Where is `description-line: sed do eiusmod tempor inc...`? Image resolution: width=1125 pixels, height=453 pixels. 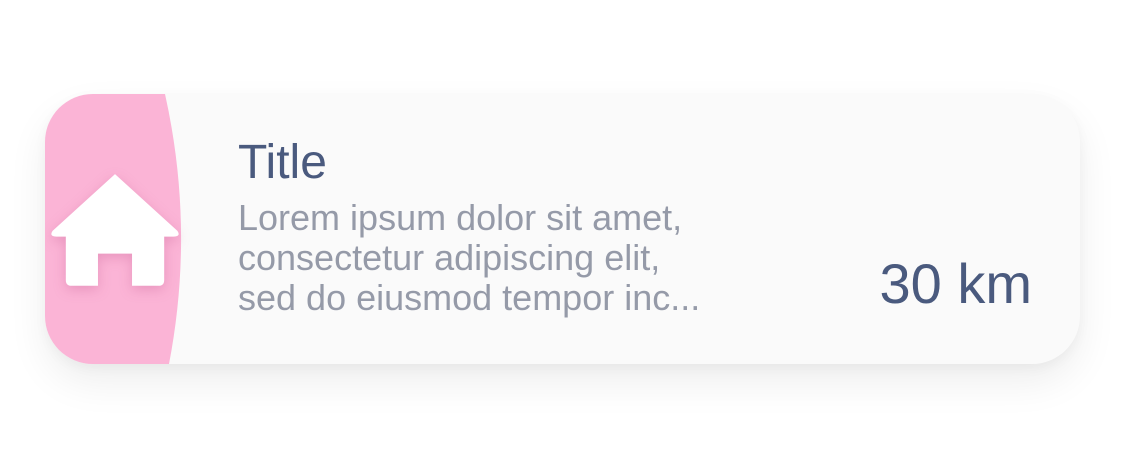 description-line: sed do eiusmod tempor inc... is located at coordinates (469, 297).